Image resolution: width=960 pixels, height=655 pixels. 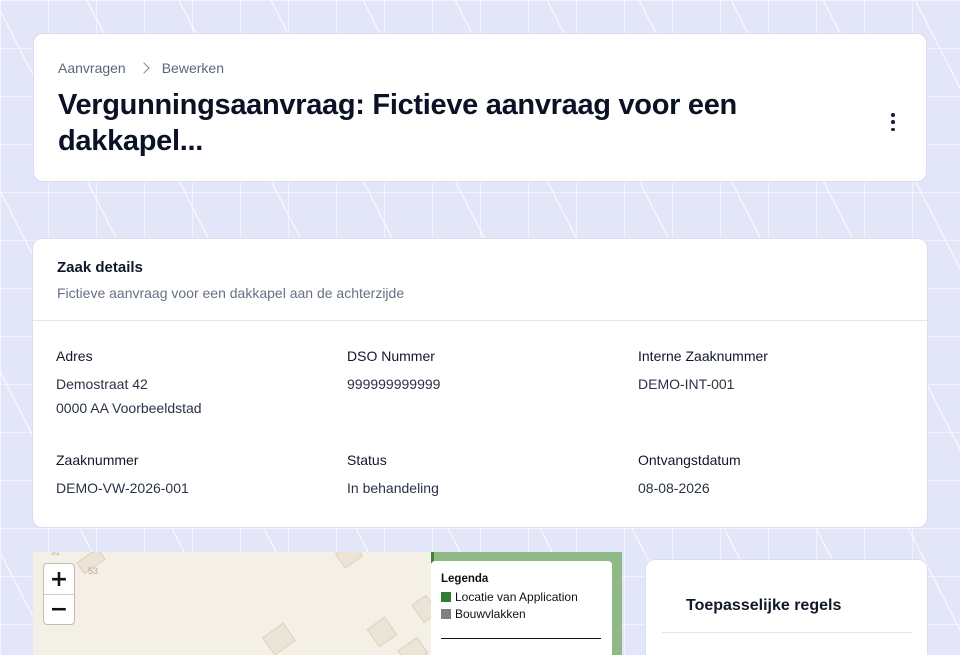 I want to click on field-label: DSO Nummer, so click(x=391, y=356).